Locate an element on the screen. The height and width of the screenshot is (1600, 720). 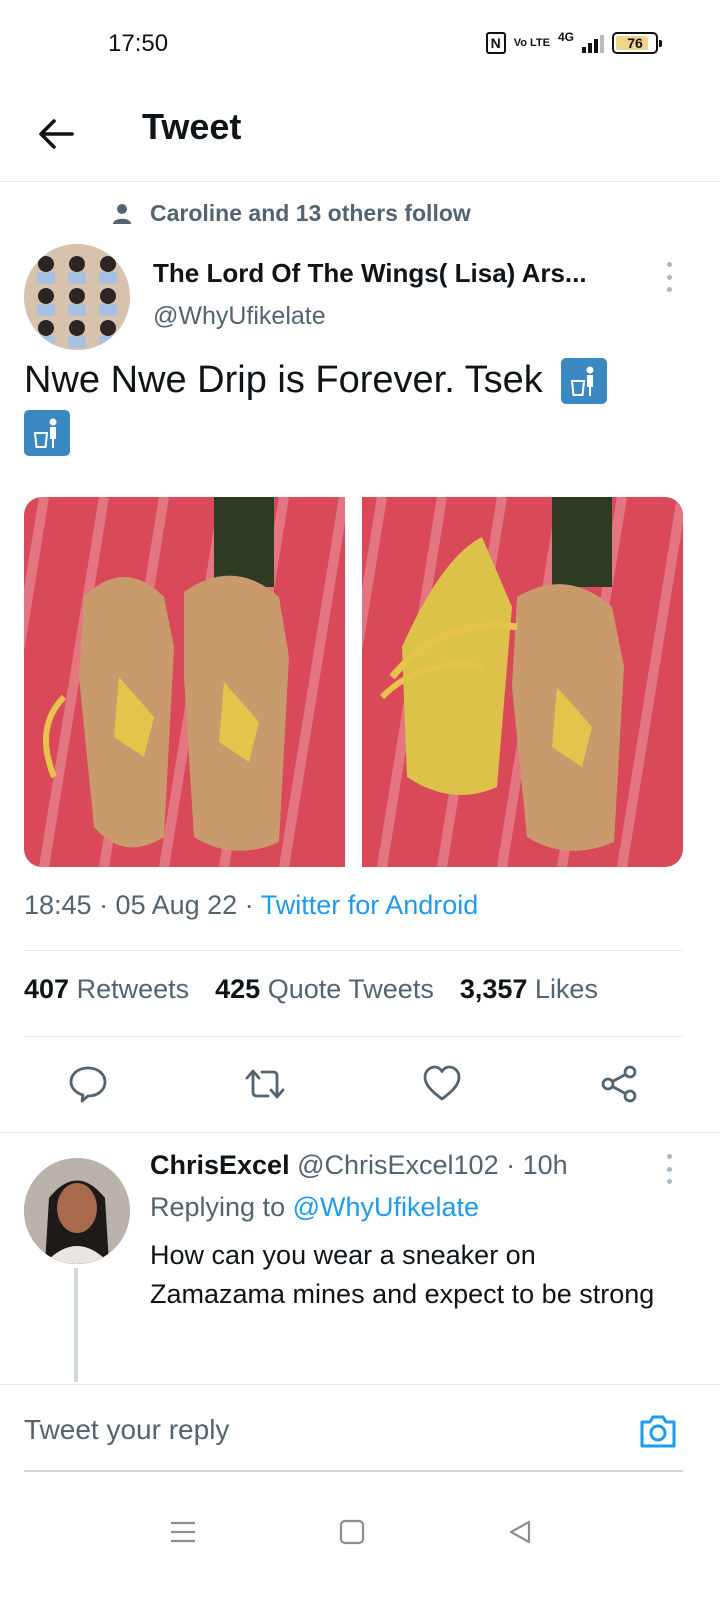
likes-count: 3,357 is located at coordinates (493, 989).